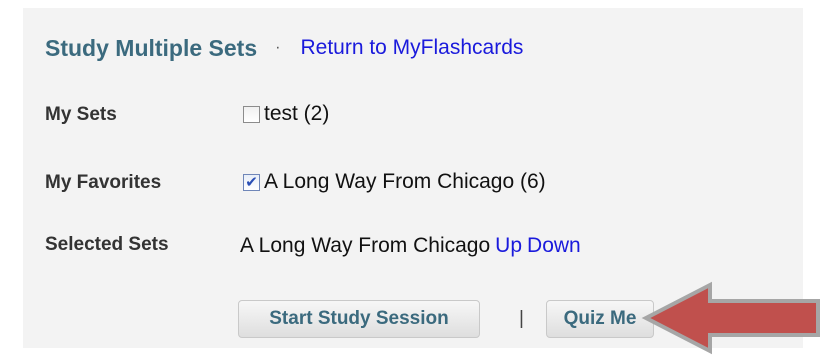 This screenshot has height=356, width=822. I want to click on check-mark-icon: ✔, so click(251, 182).